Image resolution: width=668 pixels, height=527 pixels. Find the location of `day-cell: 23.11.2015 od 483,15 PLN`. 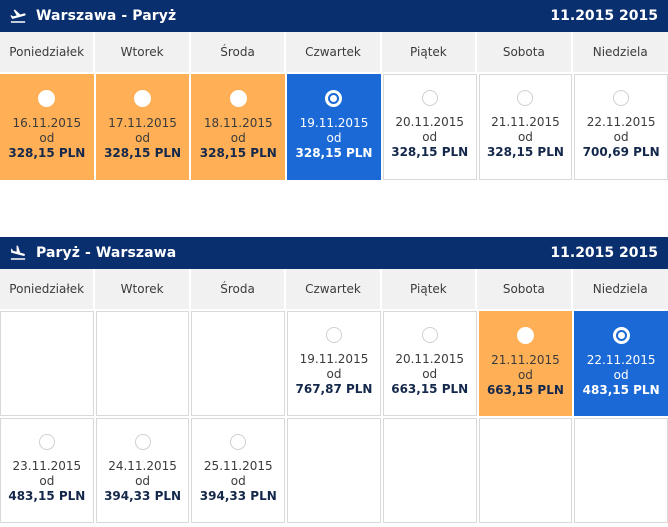

day-cell: 23.11.2015 od 483,15 PLN is located at coordinates (47, 470).